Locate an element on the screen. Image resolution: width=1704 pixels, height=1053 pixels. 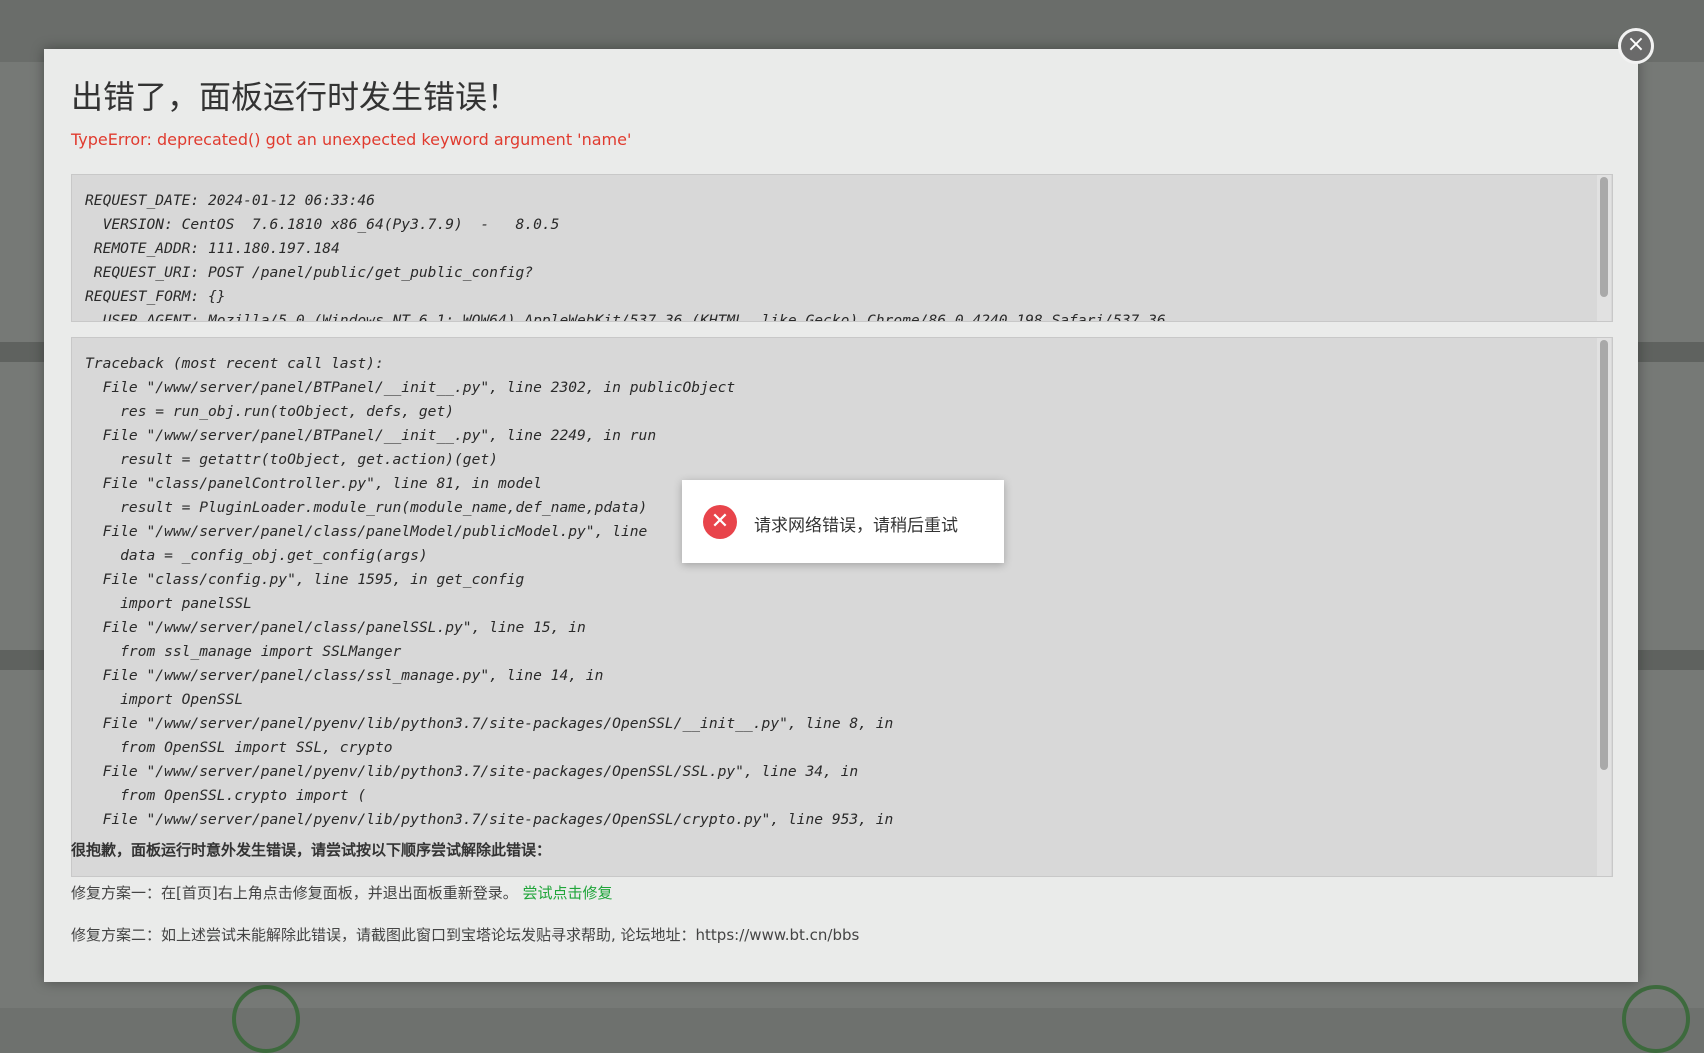
request-info-line: REQUEST_DATE: 2024-01-12 06:33:46 is located at coordinates (230, 200).